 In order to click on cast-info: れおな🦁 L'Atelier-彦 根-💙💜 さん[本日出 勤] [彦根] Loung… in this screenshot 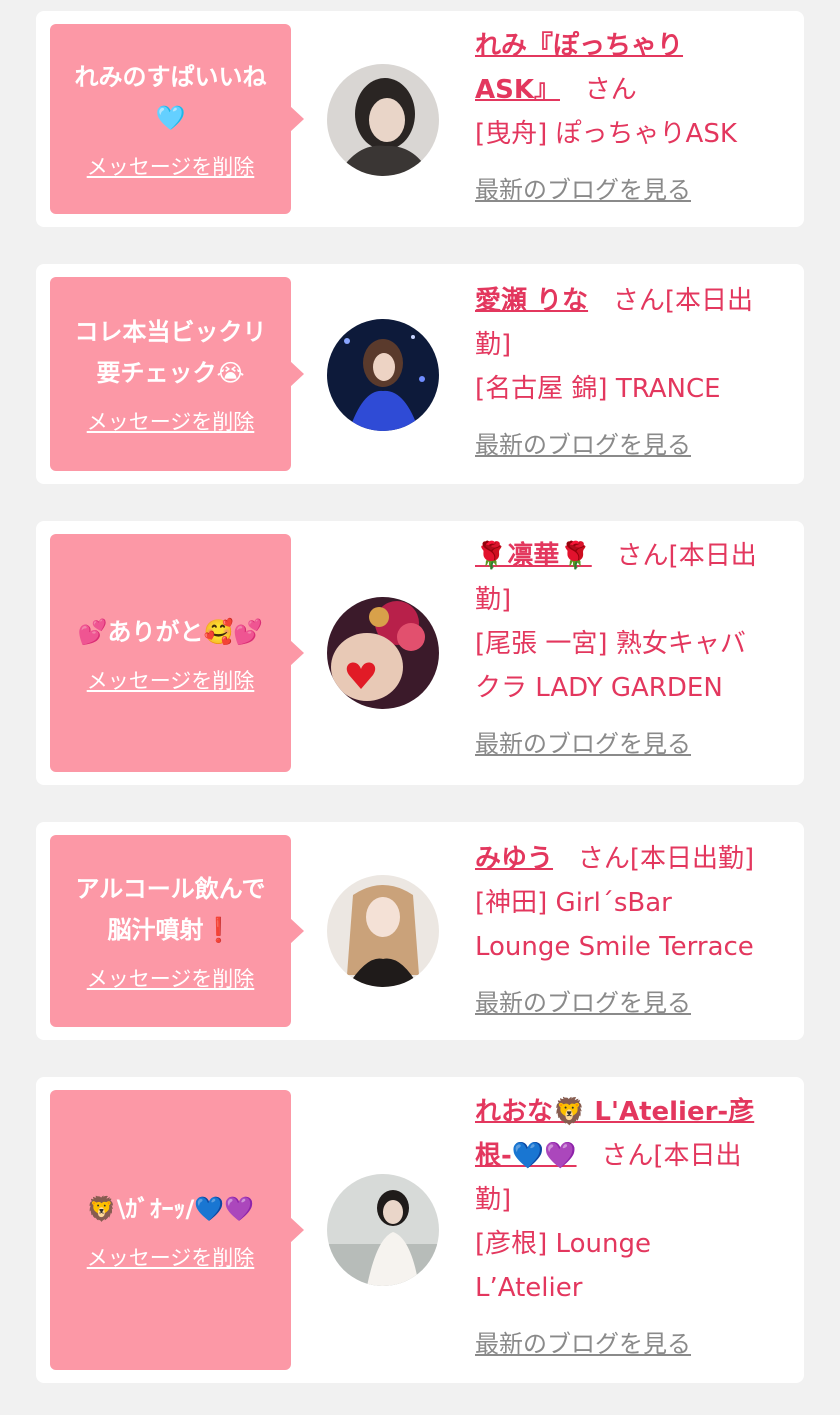, I will do `click(636, 1224)`.